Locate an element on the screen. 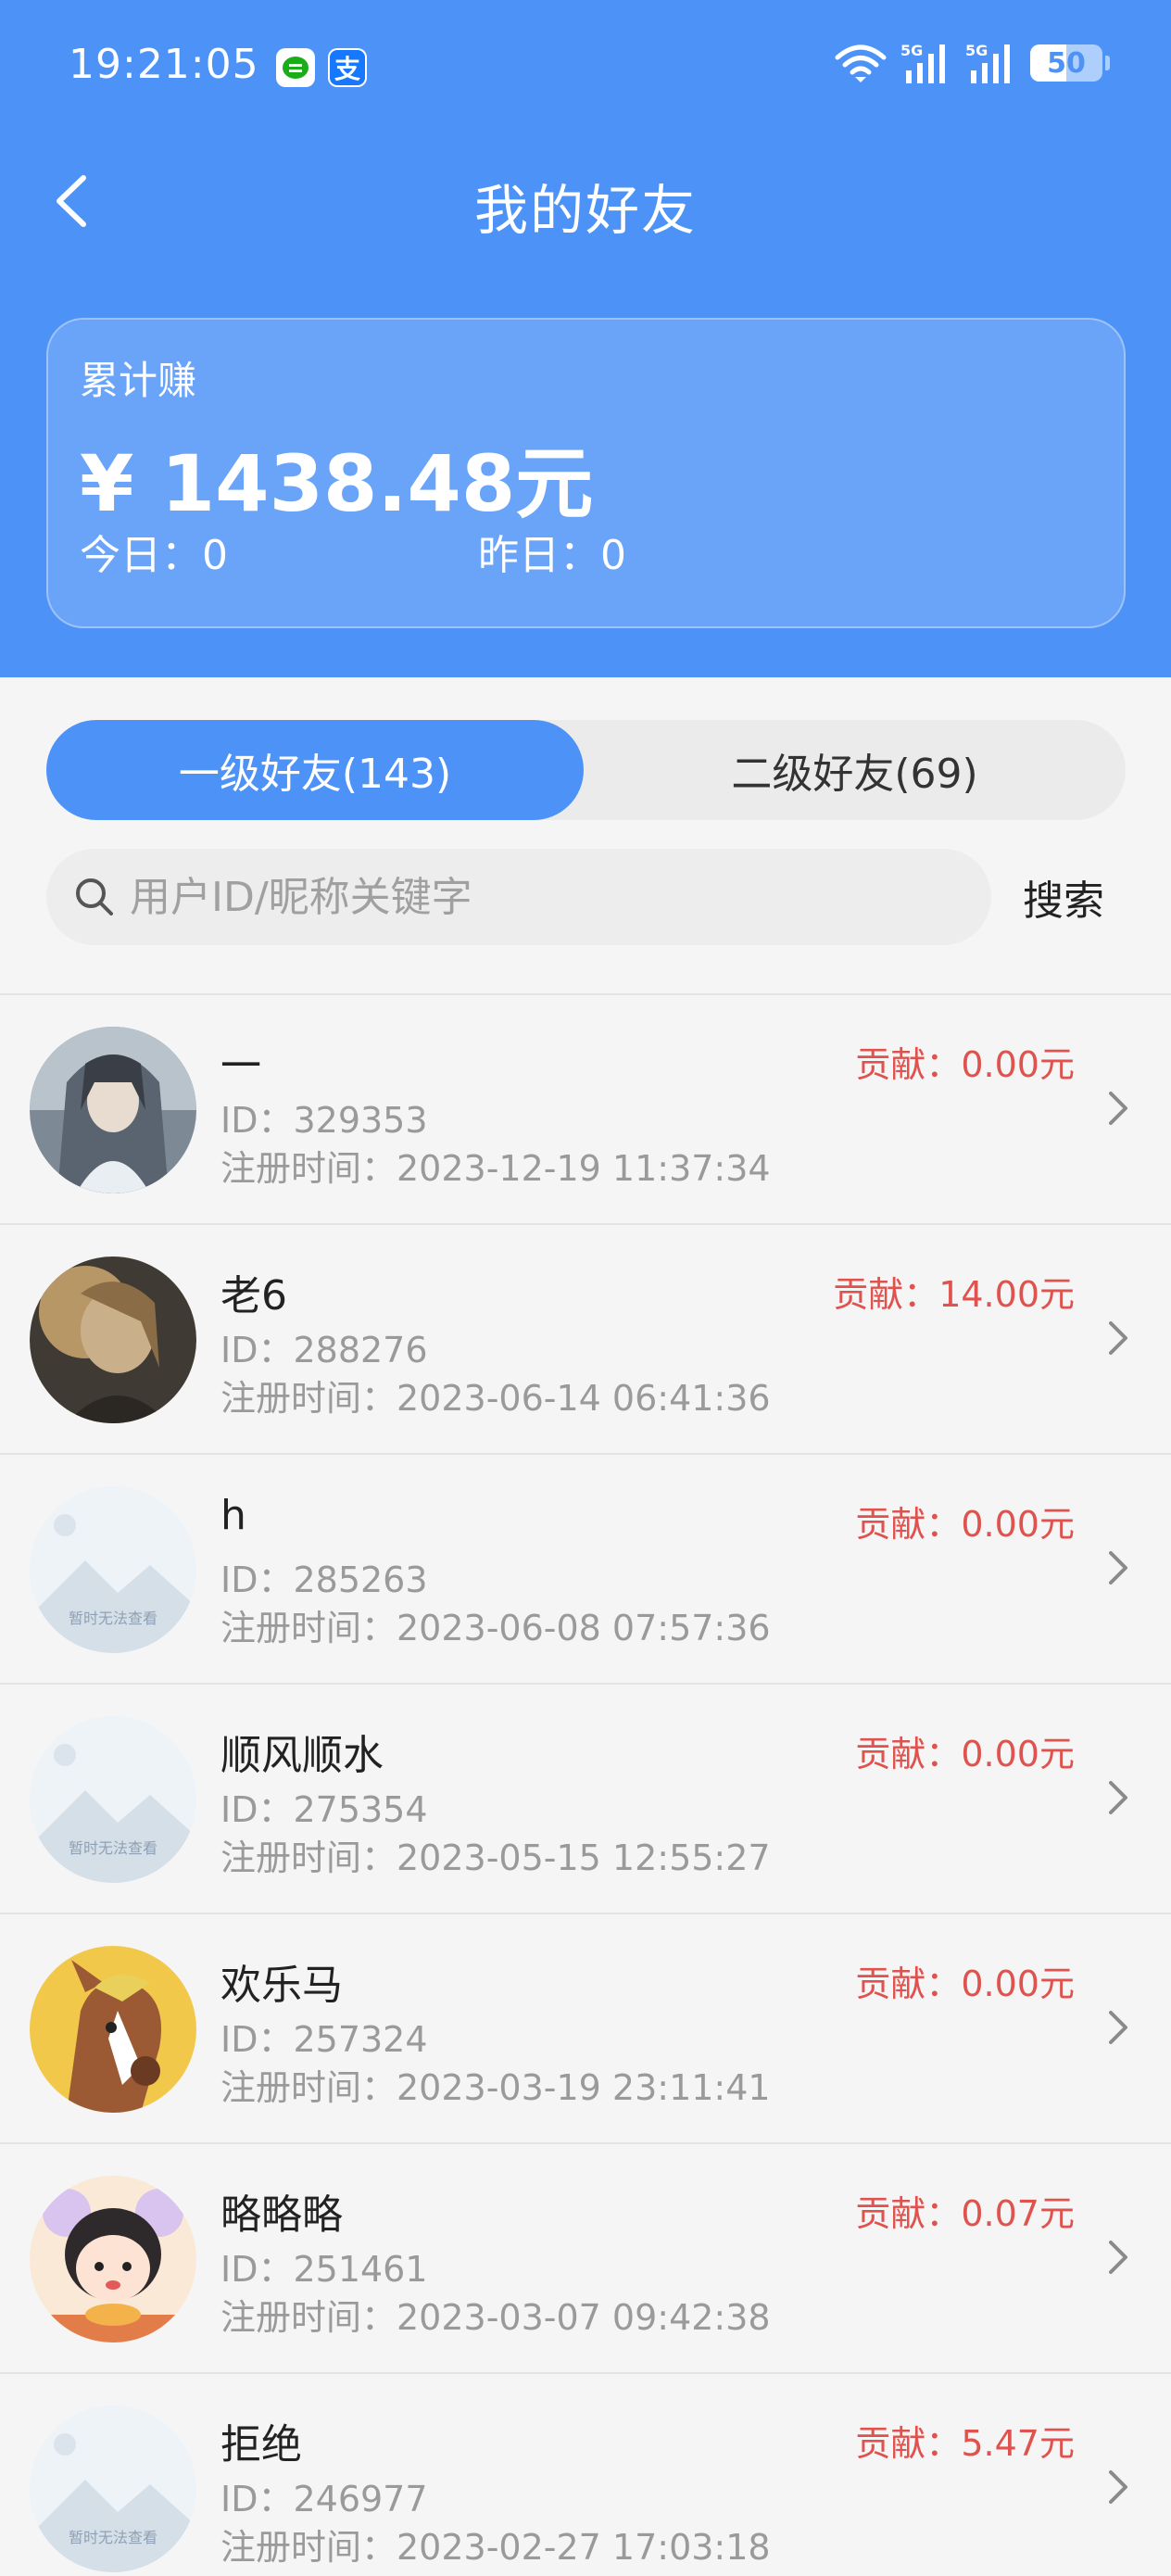  friend-id: ID：285263 is located at coordinates (324, 1580).